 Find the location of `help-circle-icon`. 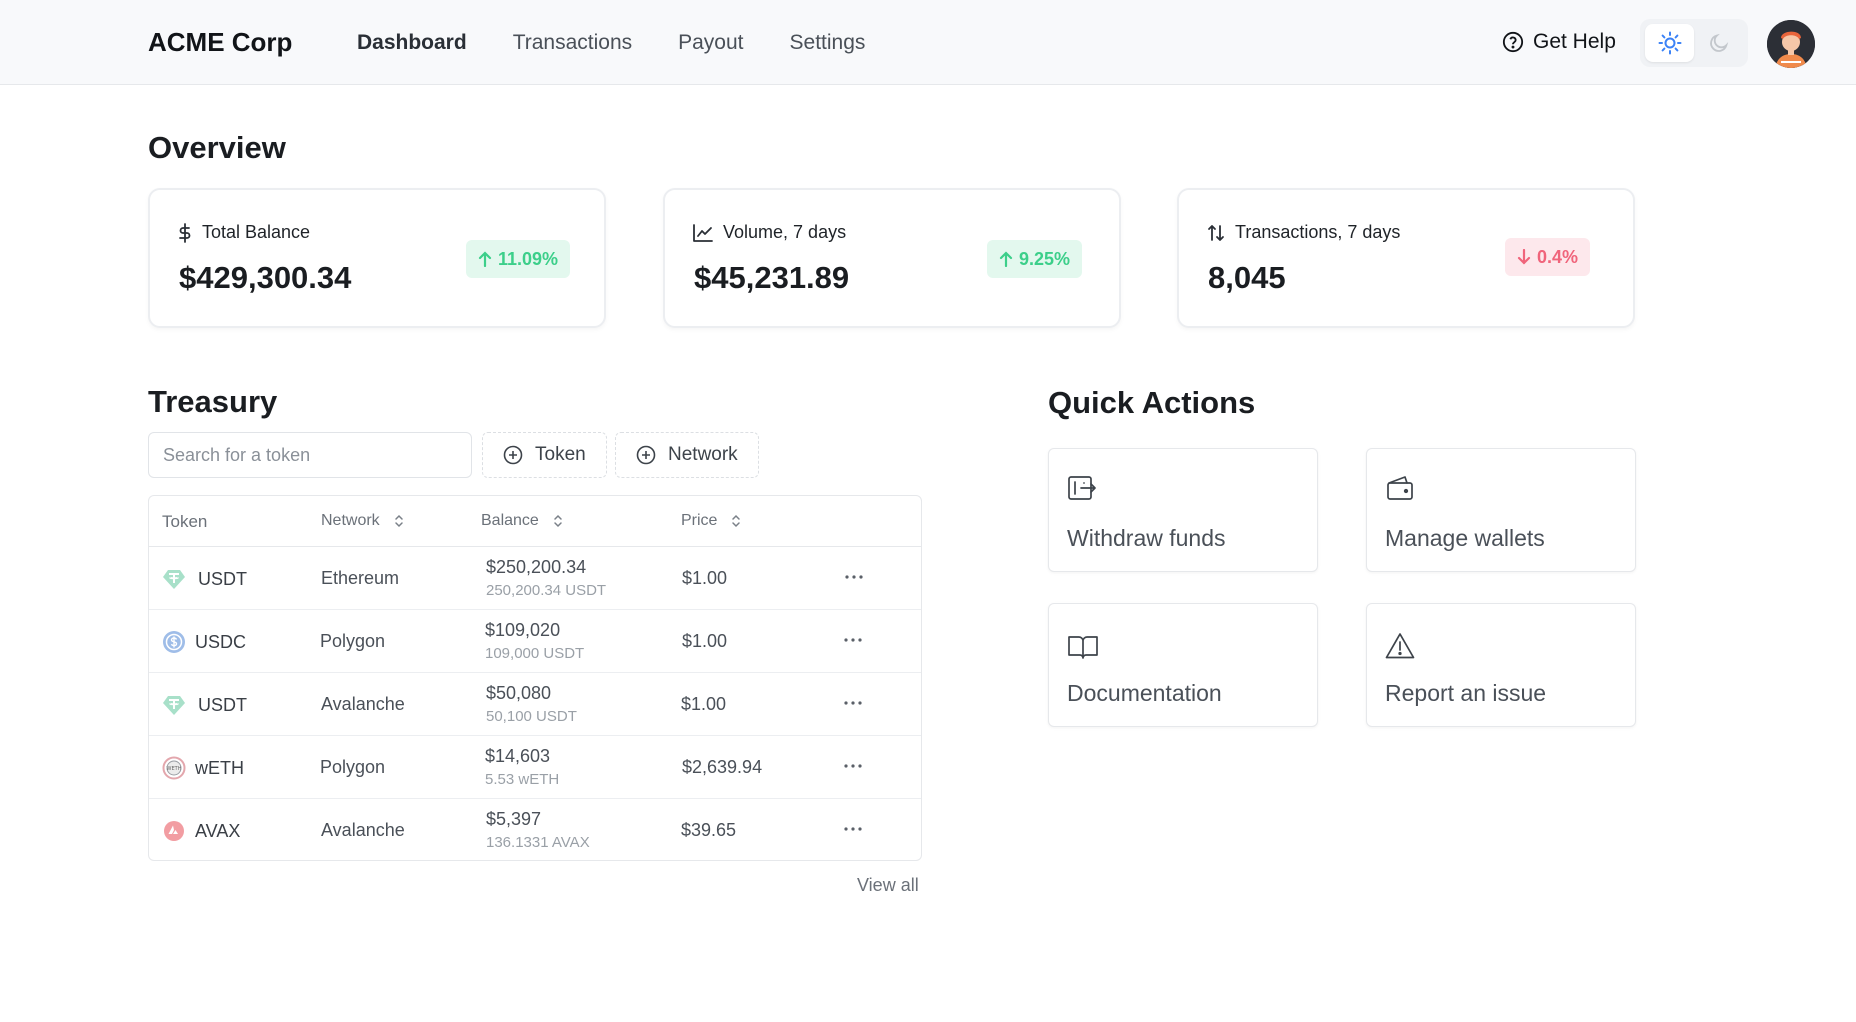

help-circle-icon is located at coordinates (1513, 42).